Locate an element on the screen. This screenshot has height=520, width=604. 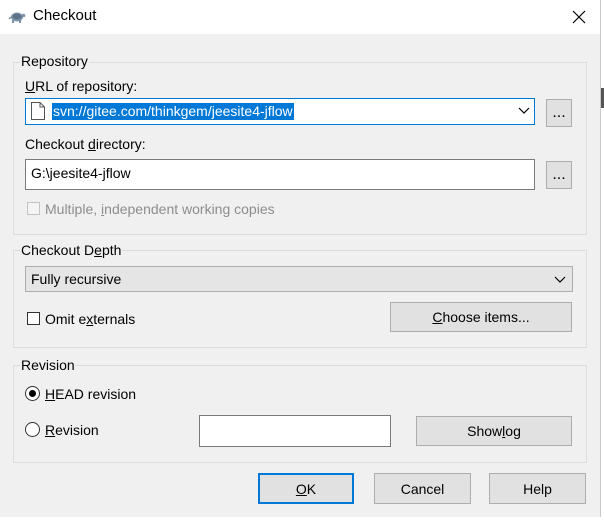
revision-input is located at coordinates (295, 431).